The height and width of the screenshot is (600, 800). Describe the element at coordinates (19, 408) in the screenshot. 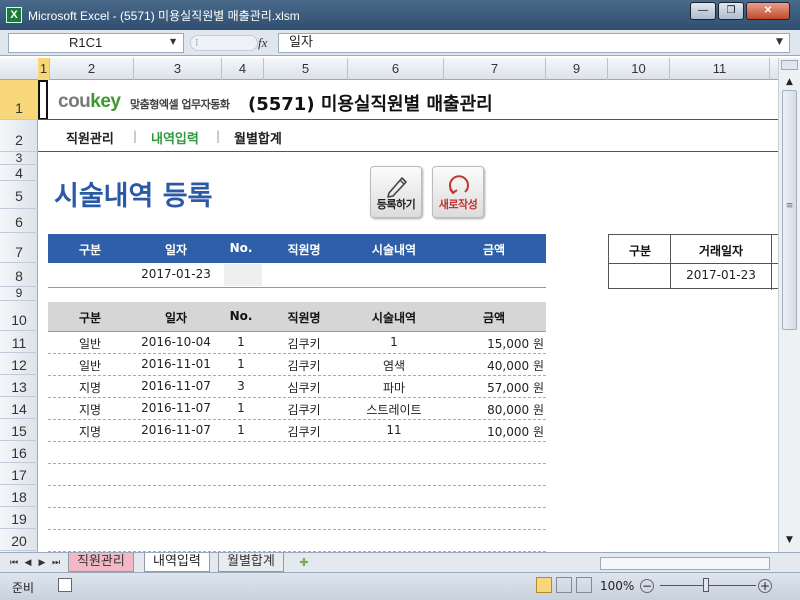

I see `row-header: 14` at that location.